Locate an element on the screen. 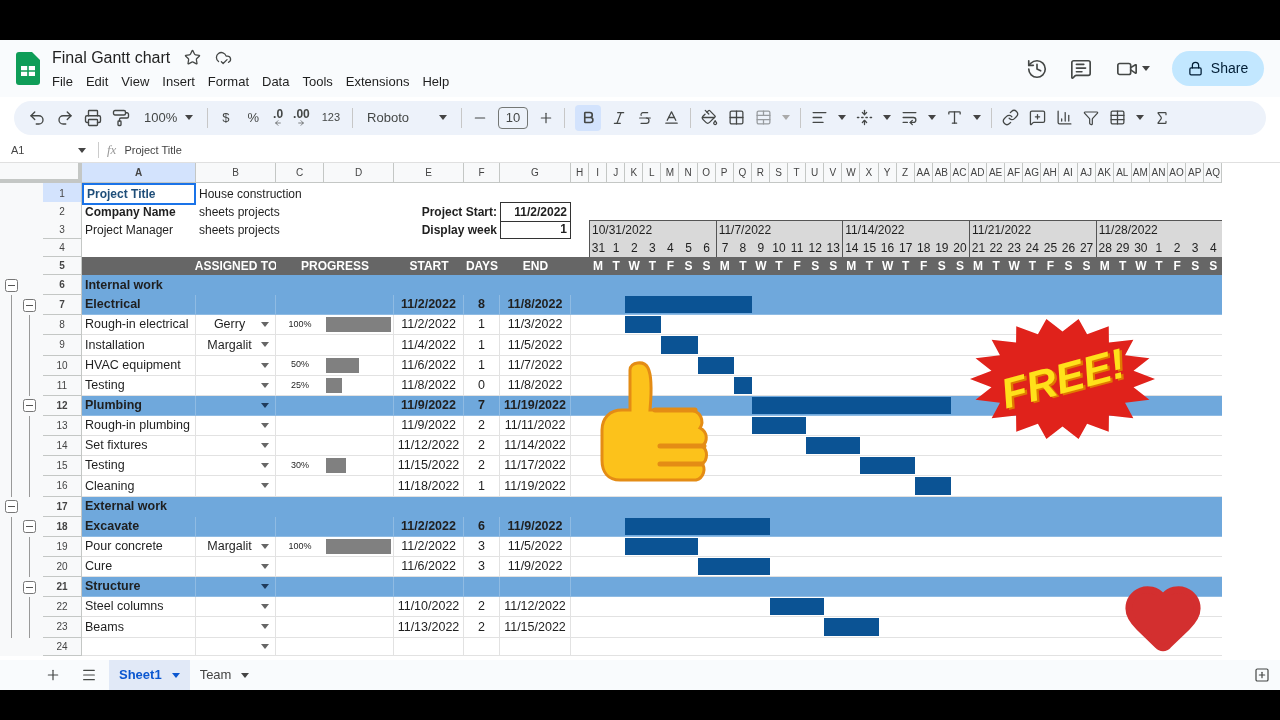  table-cell: Electrical is located at coordinates (139, 305).